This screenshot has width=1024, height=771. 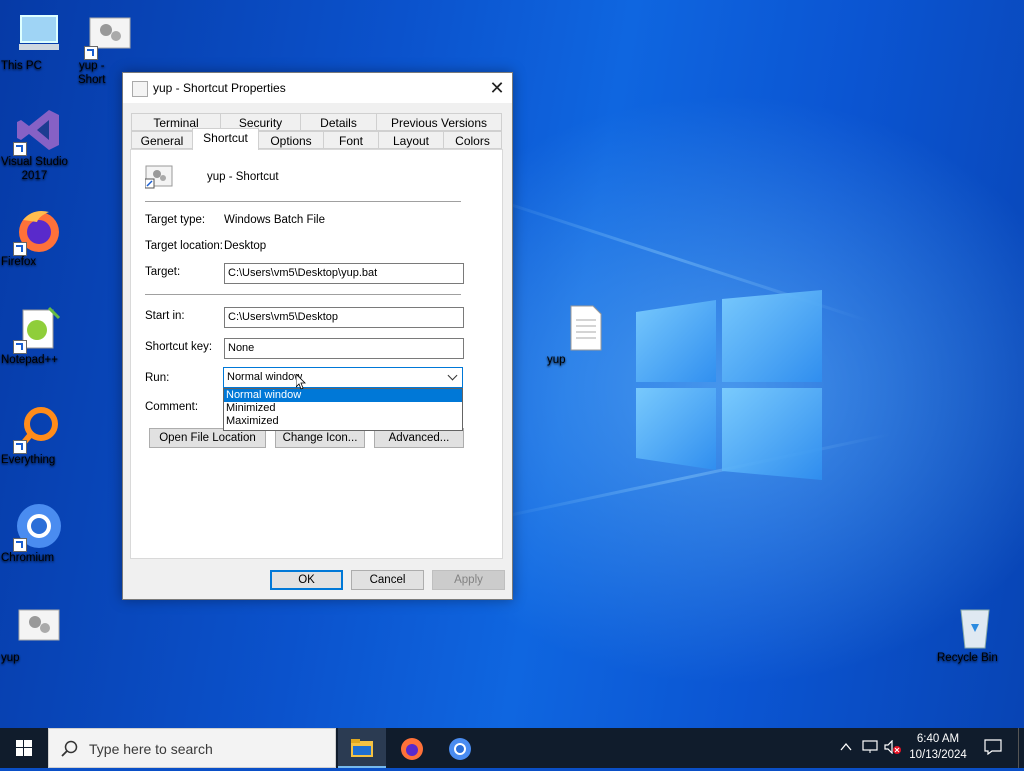 What do you see at coordinates (219, 88) in the screenshot?
I see `dialog-title: yup - Shortcut Properties` at bounding box center [219, 88].